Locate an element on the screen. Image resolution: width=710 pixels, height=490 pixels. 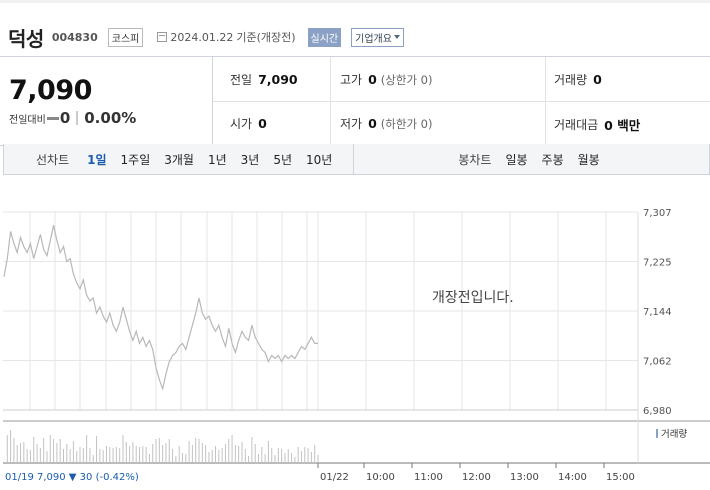
change-value: 0 is located at coordinates (65, 118).